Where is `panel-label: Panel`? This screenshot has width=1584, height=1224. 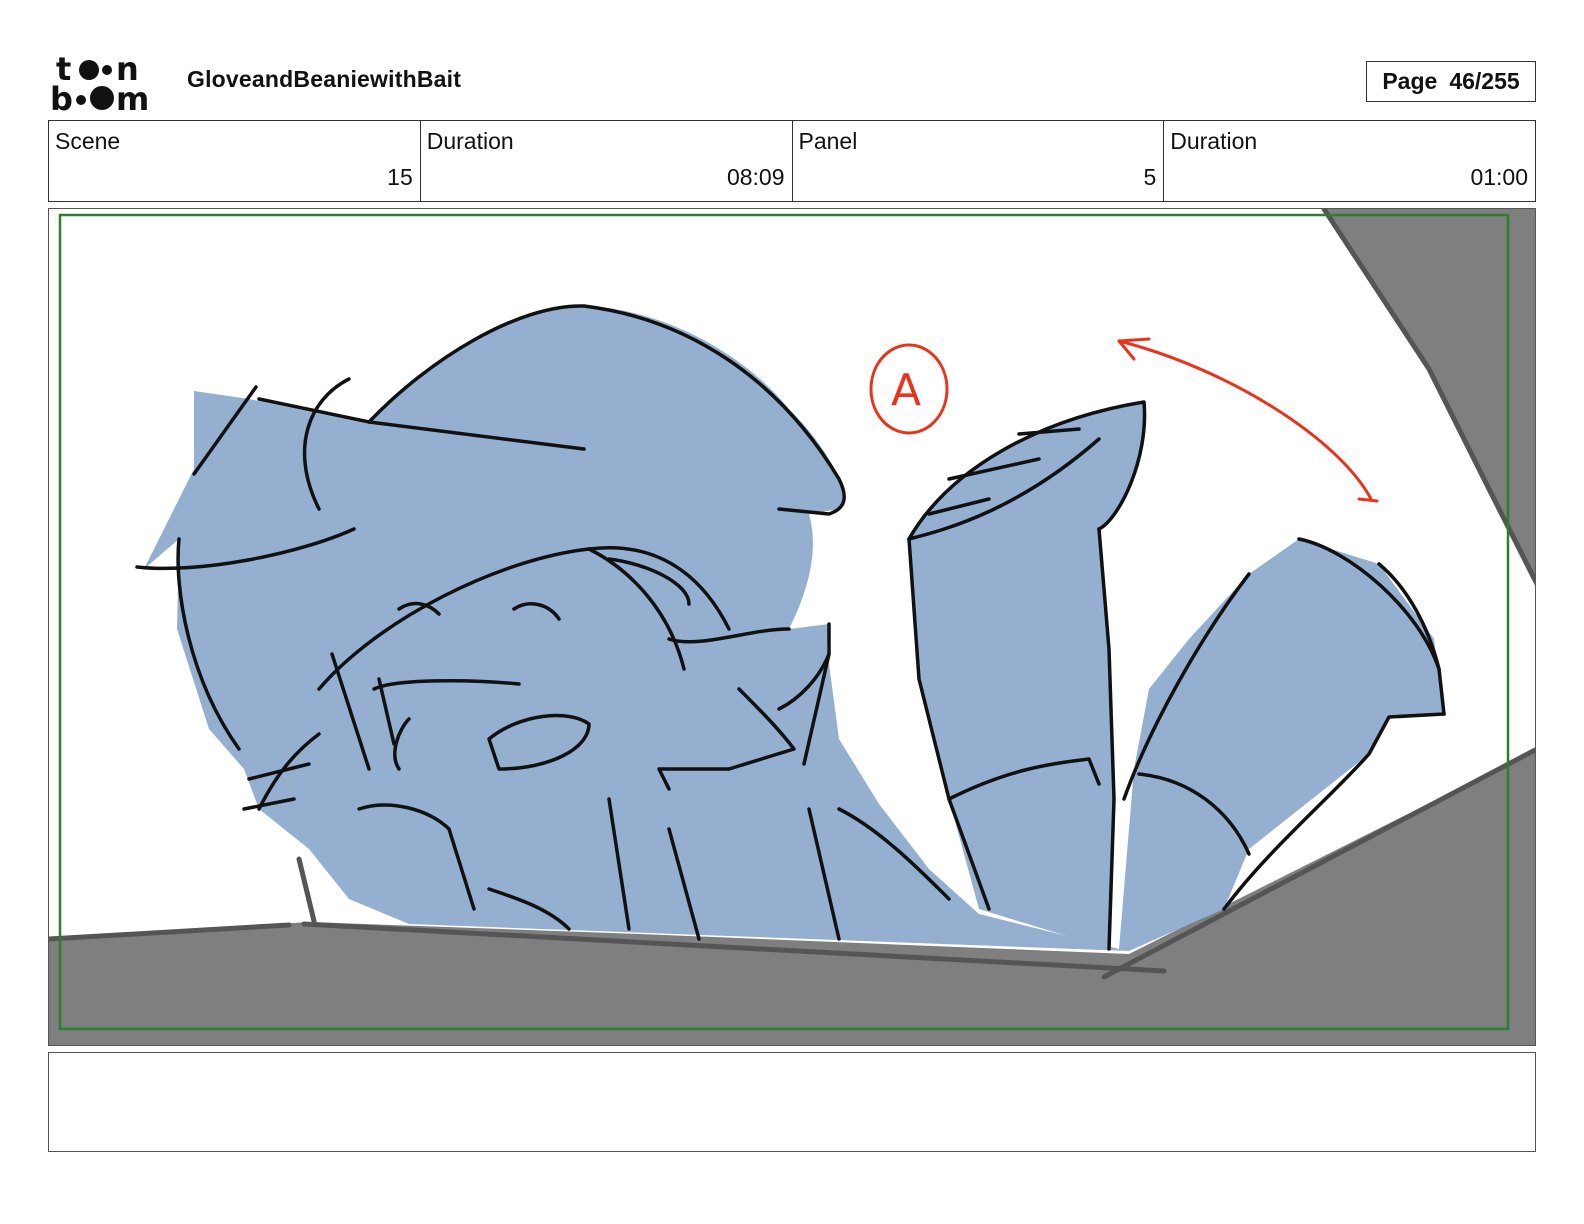
panel-label: Panel is located at coordinates (828, 141).